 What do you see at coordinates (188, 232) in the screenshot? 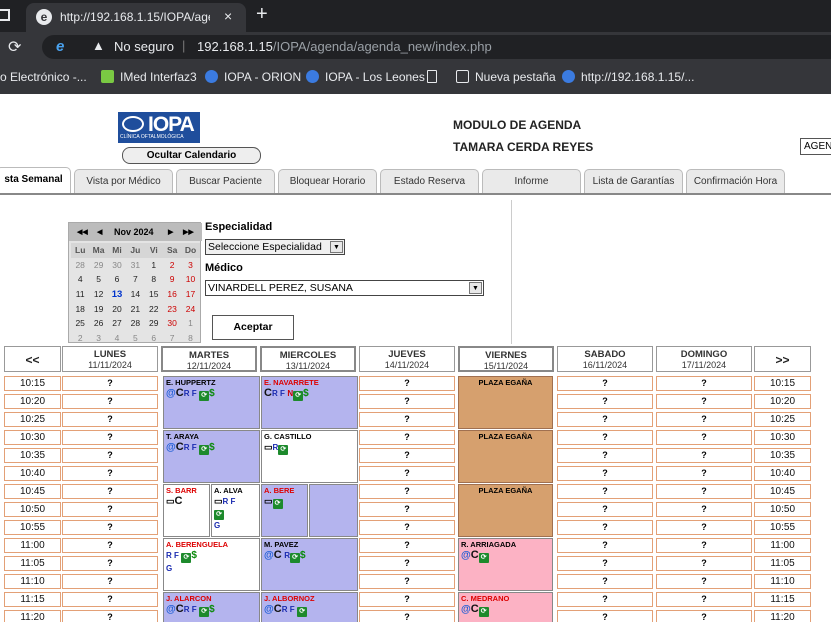
I see `next-year-icon: ▶▶` at bounding box center [188, 232].